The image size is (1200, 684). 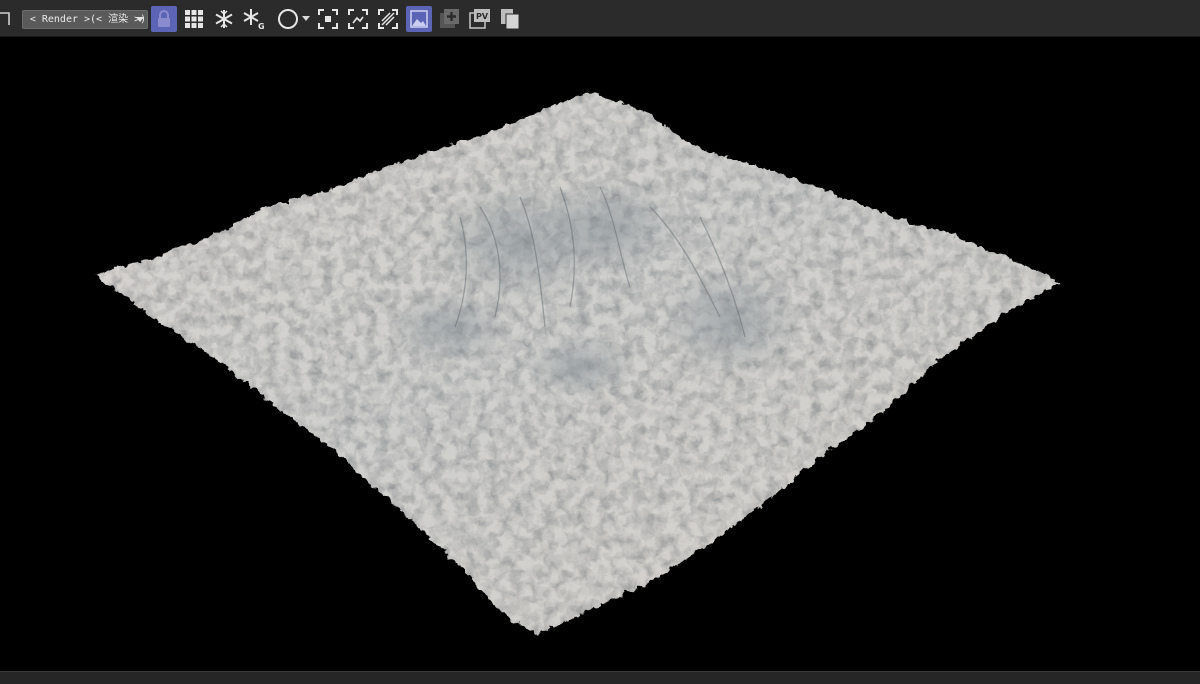 I want to click on striped-icon, so click(x=388, y=19).